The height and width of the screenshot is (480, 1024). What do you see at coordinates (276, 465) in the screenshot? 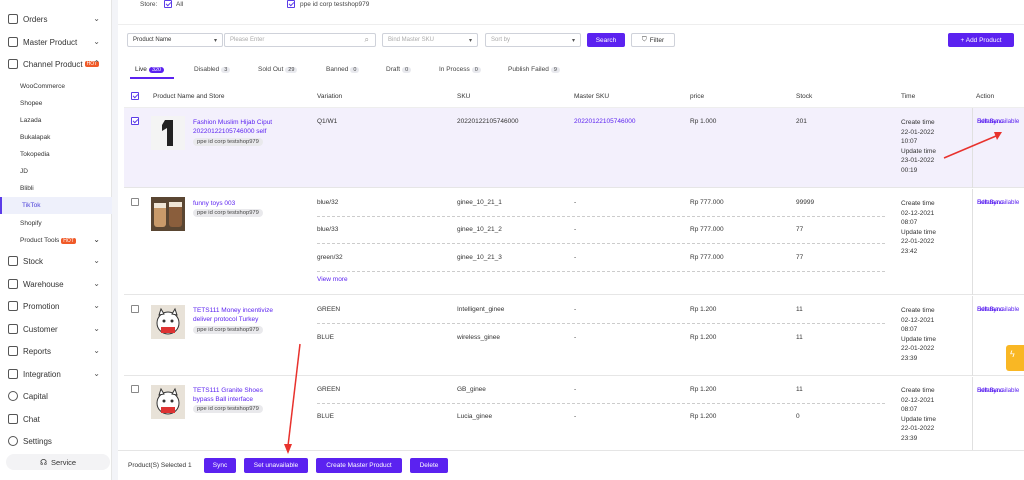
I see `set-unavailable-button: Set unavailable` at bounding box center [276, 465].